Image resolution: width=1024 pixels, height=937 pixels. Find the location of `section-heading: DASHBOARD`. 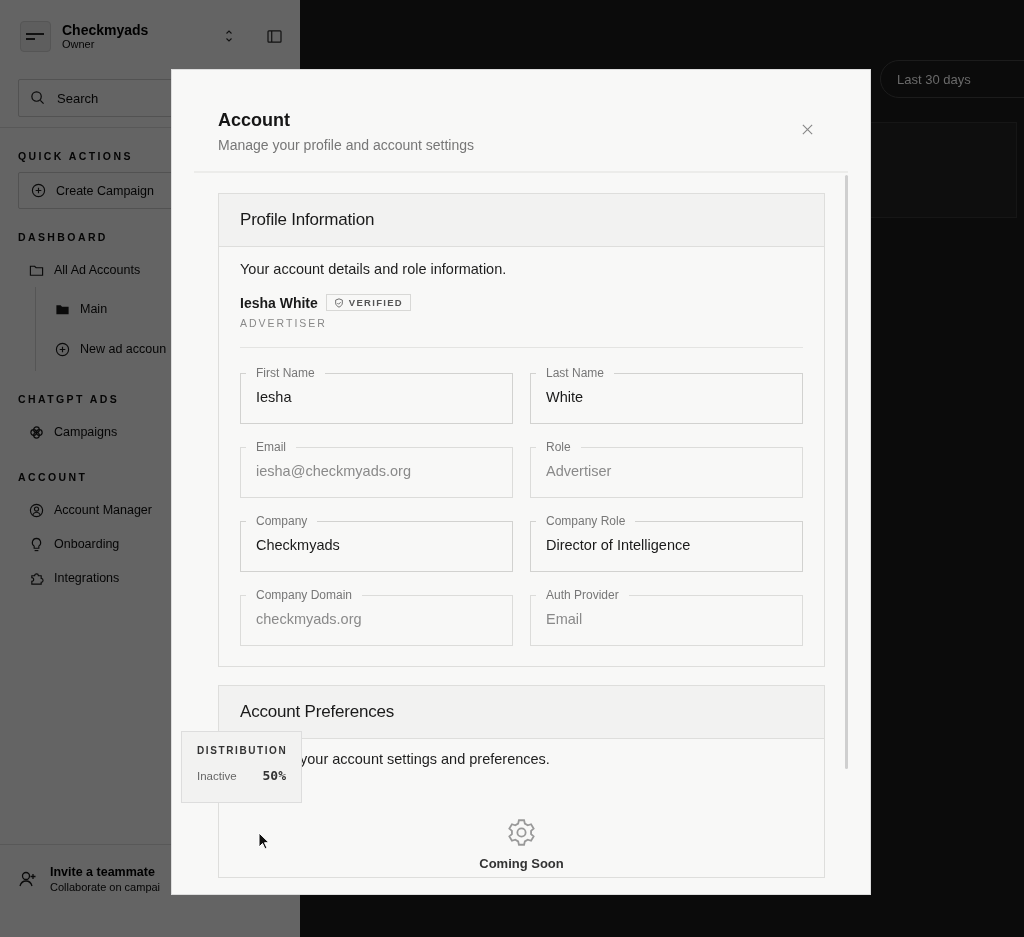

section-heading: DASHBOARD is located at coordinates (63, 237).